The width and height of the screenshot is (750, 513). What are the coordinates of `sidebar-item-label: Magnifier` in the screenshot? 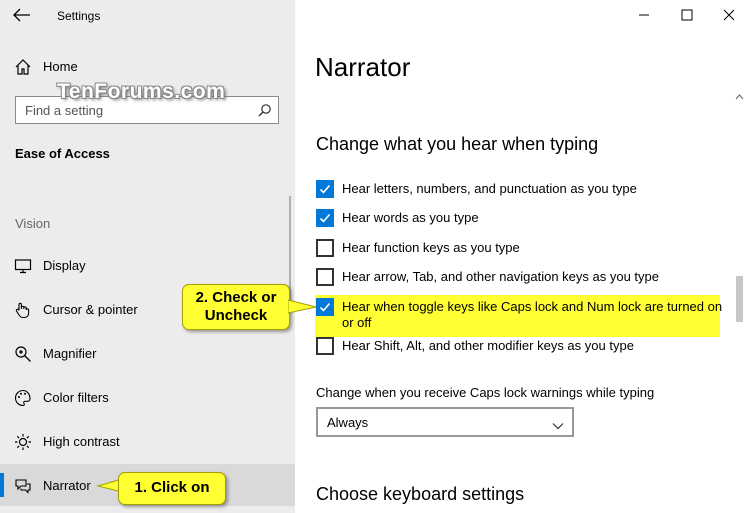 It's located at (70, 353).